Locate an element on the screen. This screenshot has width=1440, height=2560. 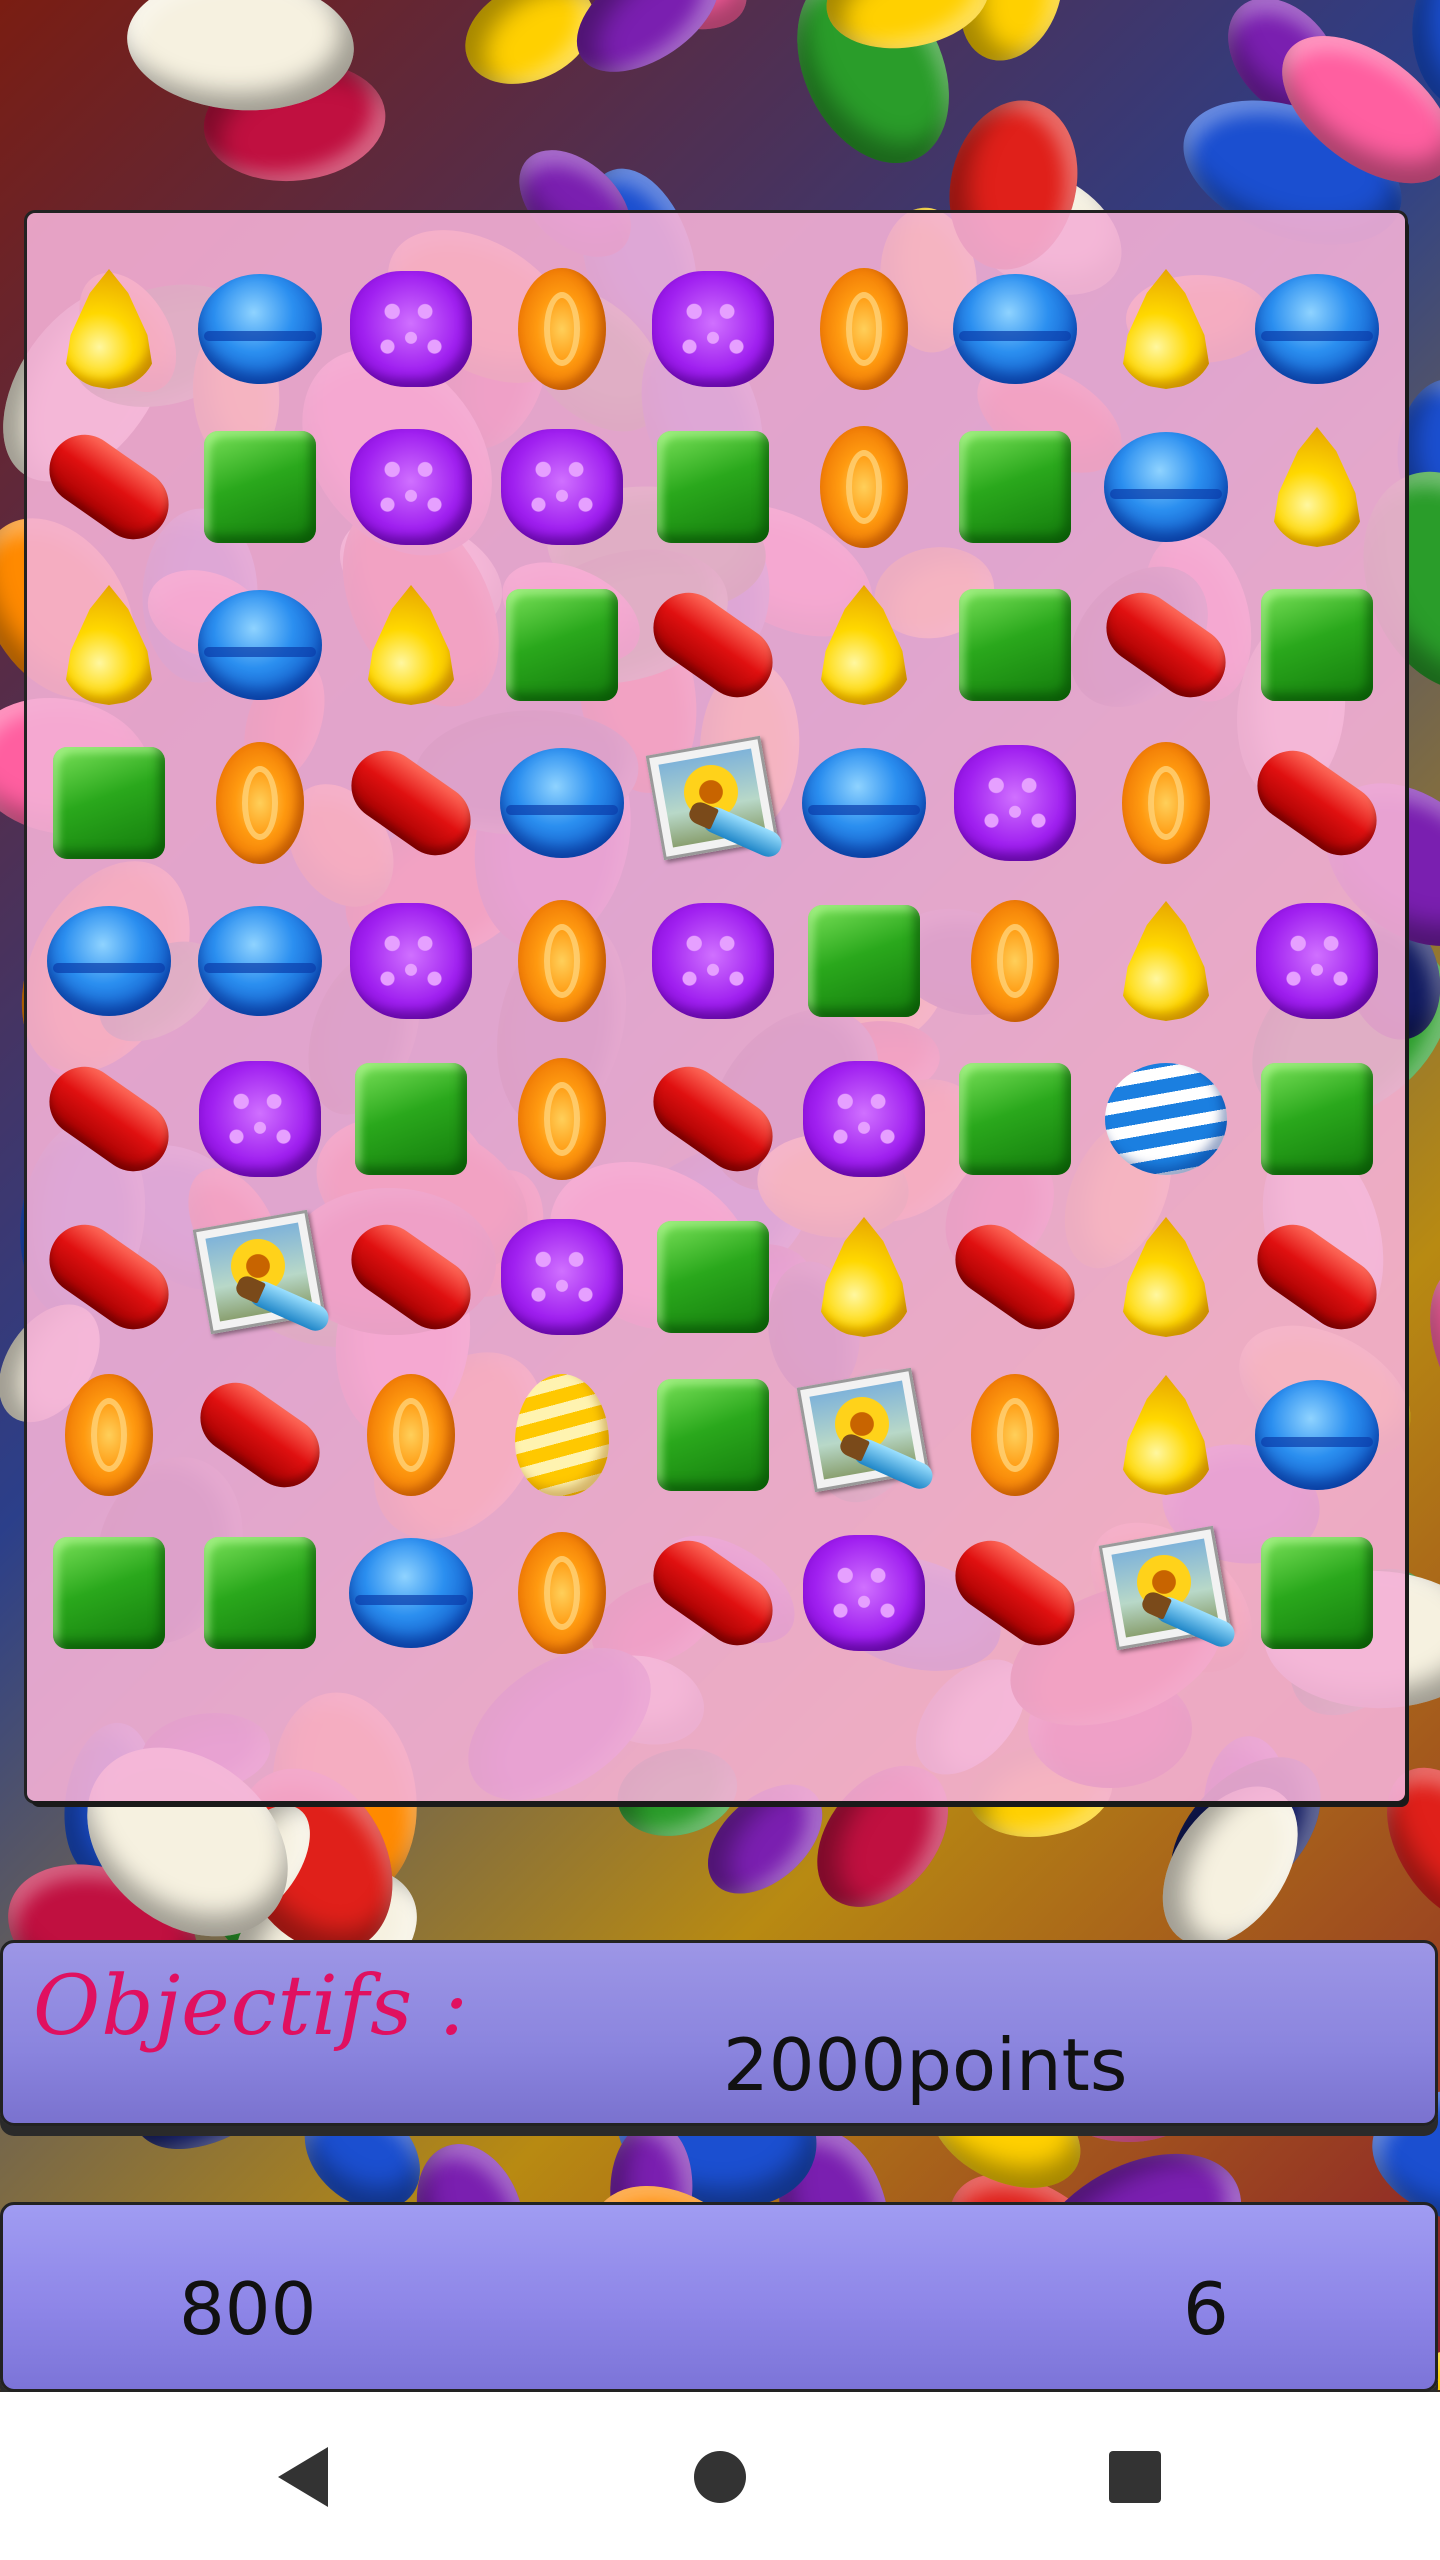
home-icon is located at coordinates (720, 2477).